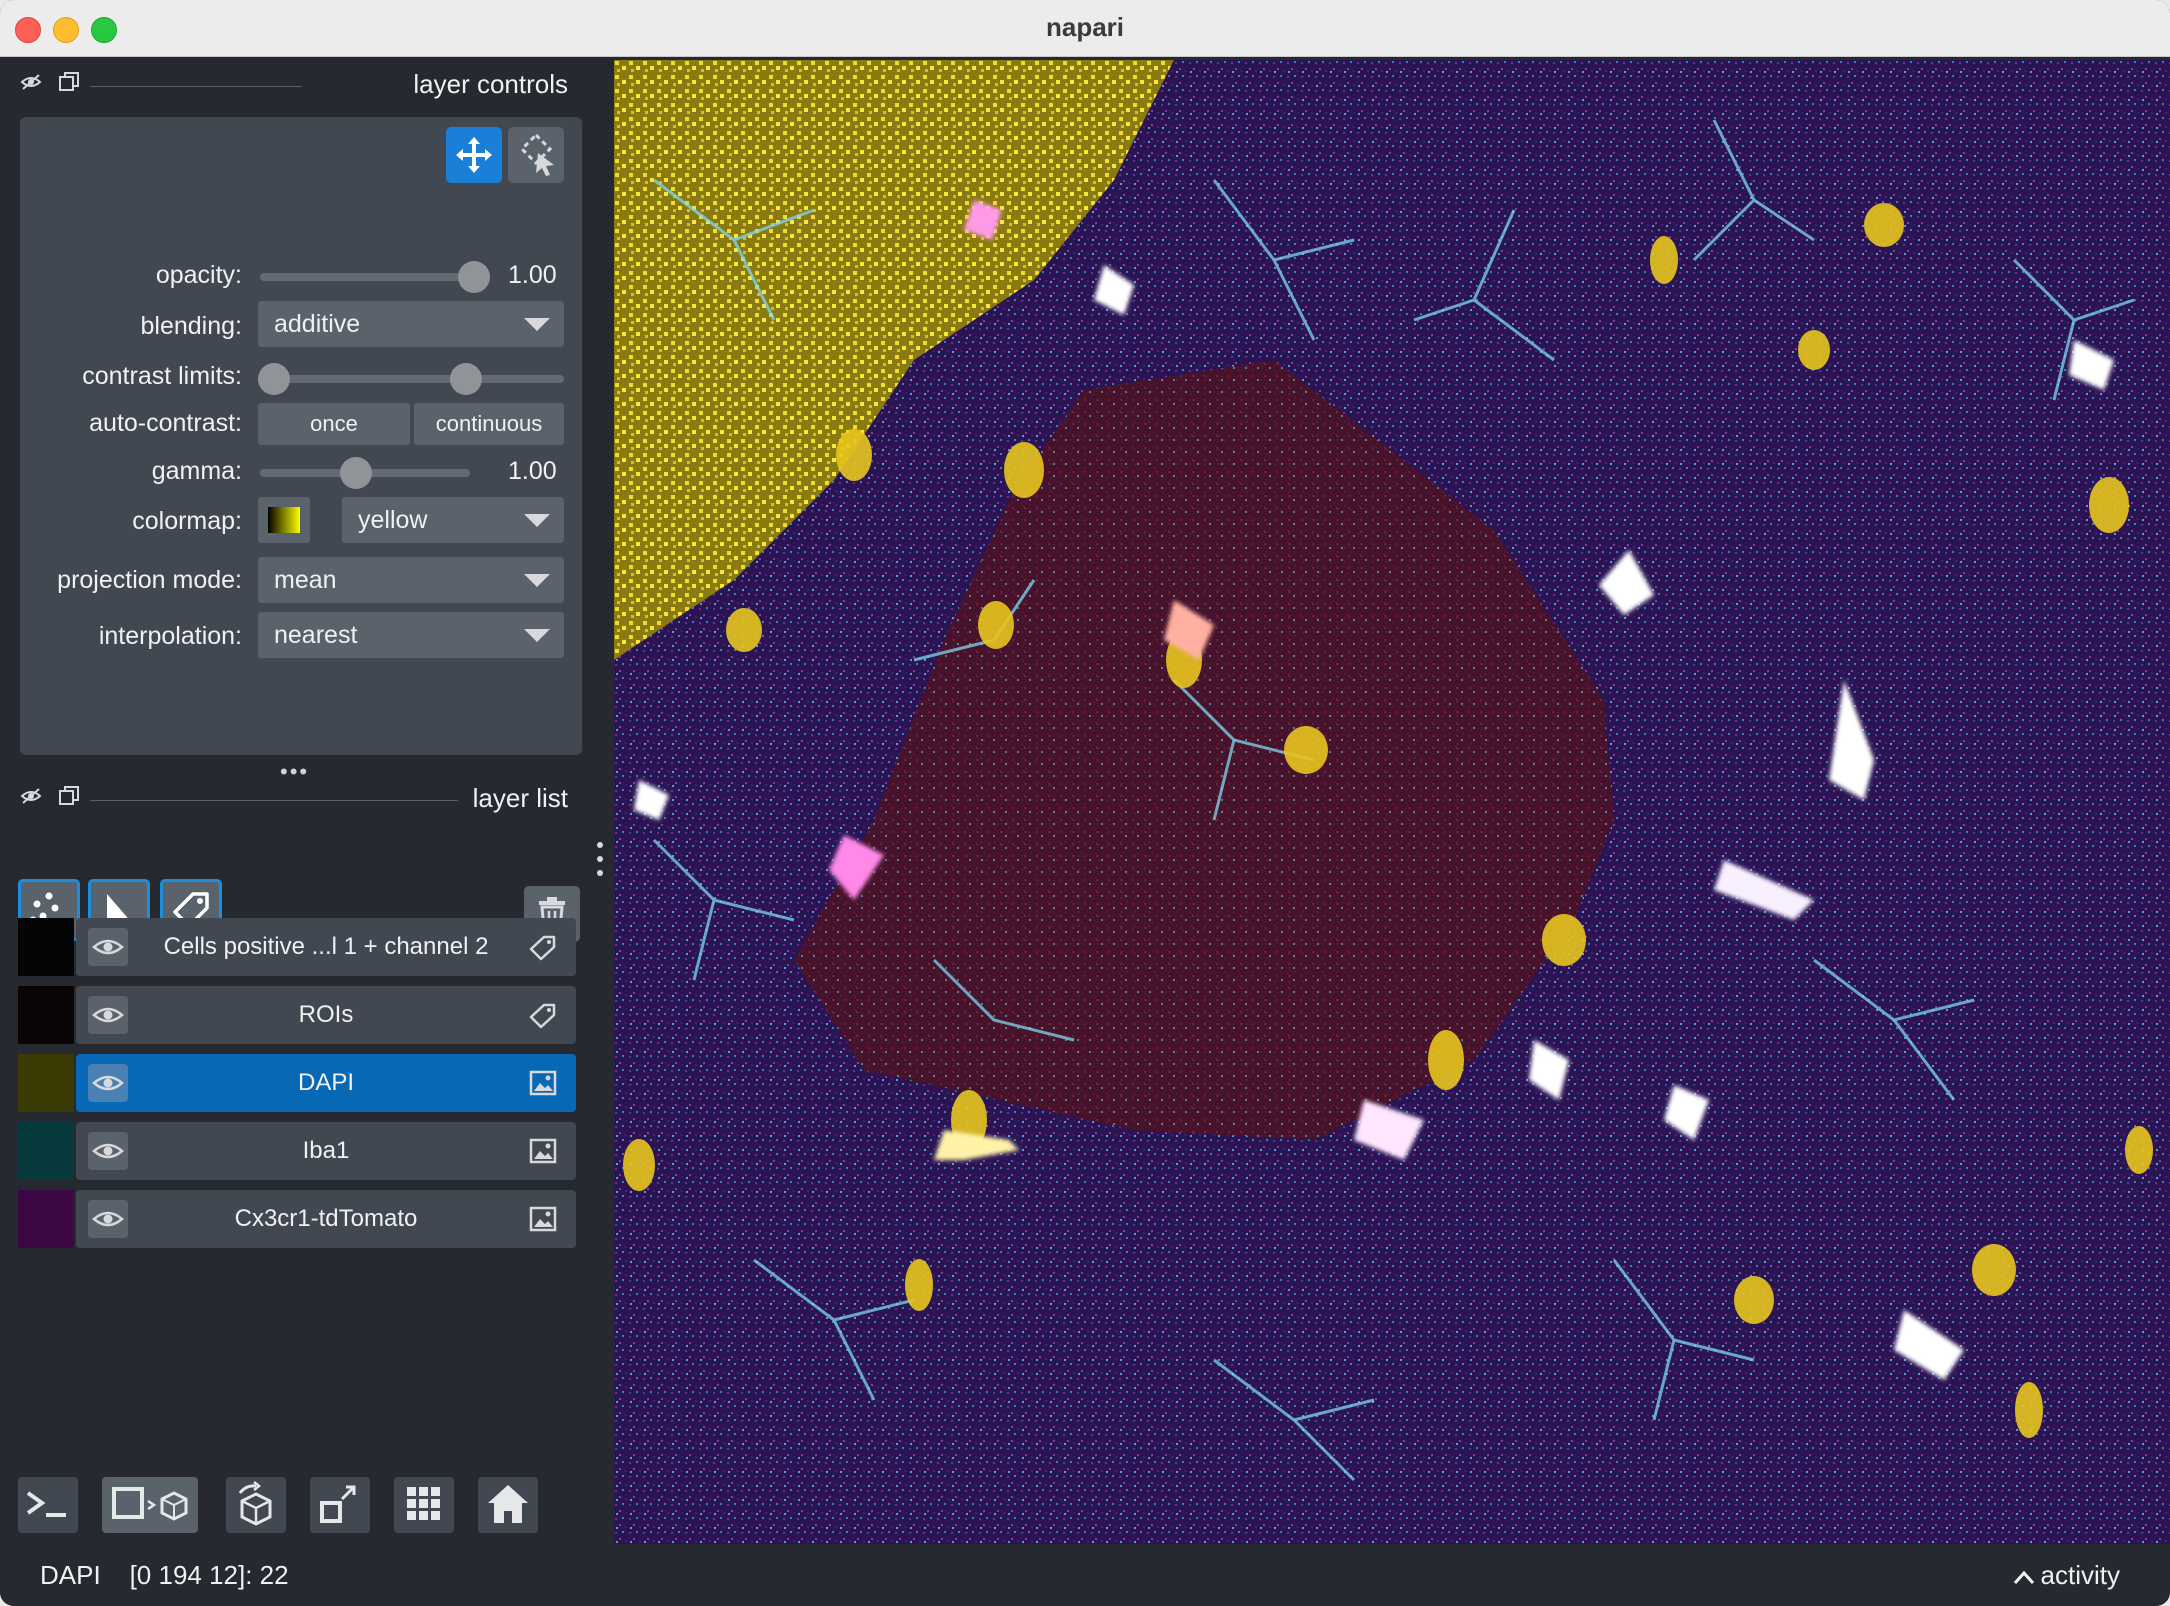  I want to click on interpolation-value: nearest, so click(316, 635).